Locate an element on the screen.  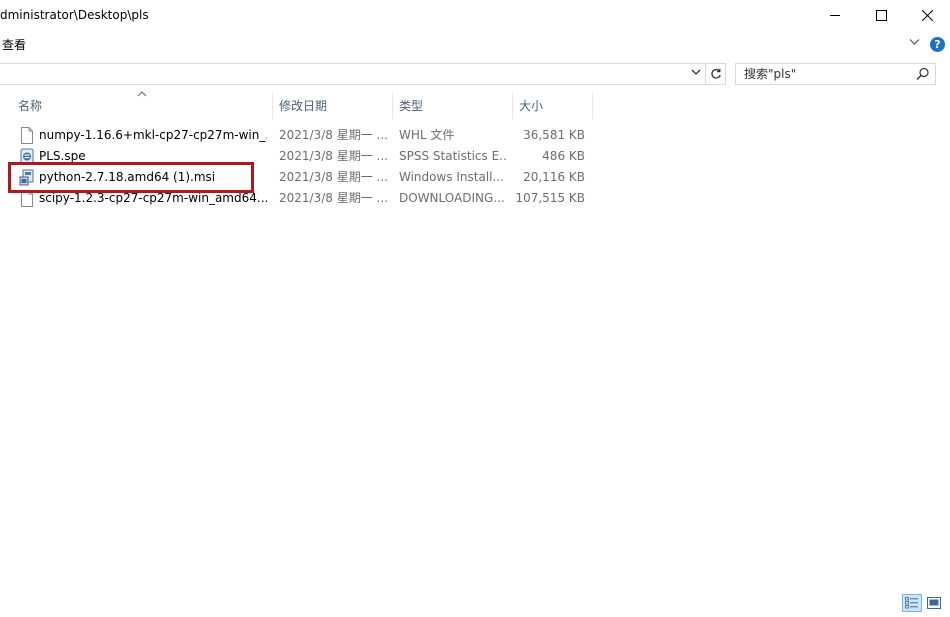
minimize-icon is located at coordinates (834, 15).